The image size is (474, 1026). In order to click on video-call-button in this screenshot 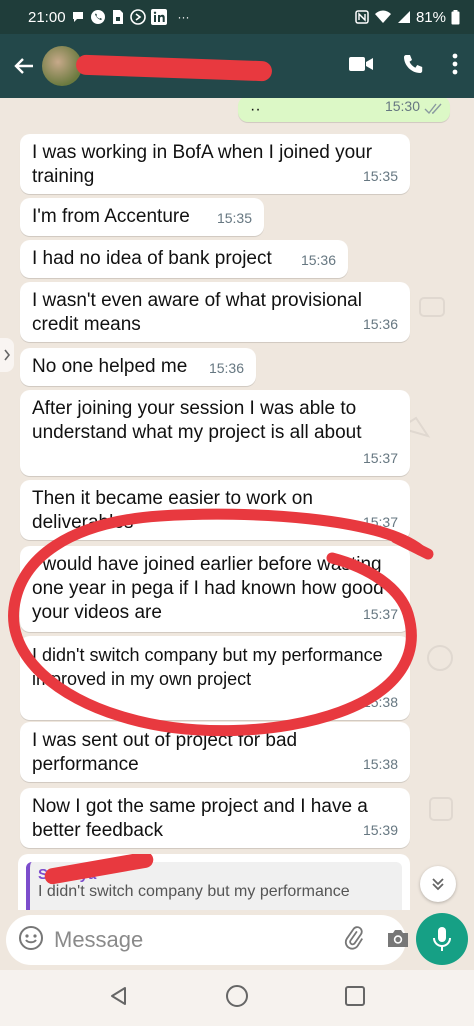, I will do `click(361, 66)`.